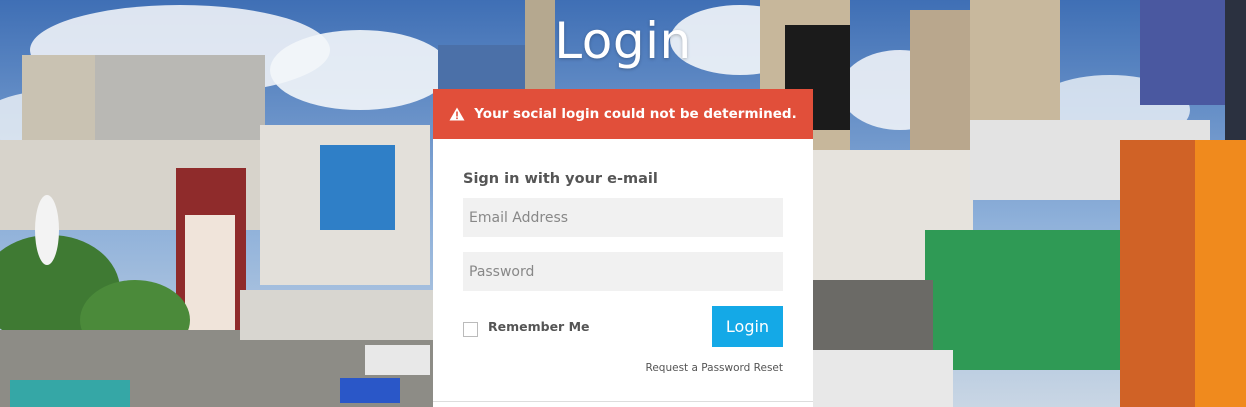 The height and width of the screenshot is (407, 1246). I want to click on form-heading: Sign in with your e-mail, so click(560, 179).